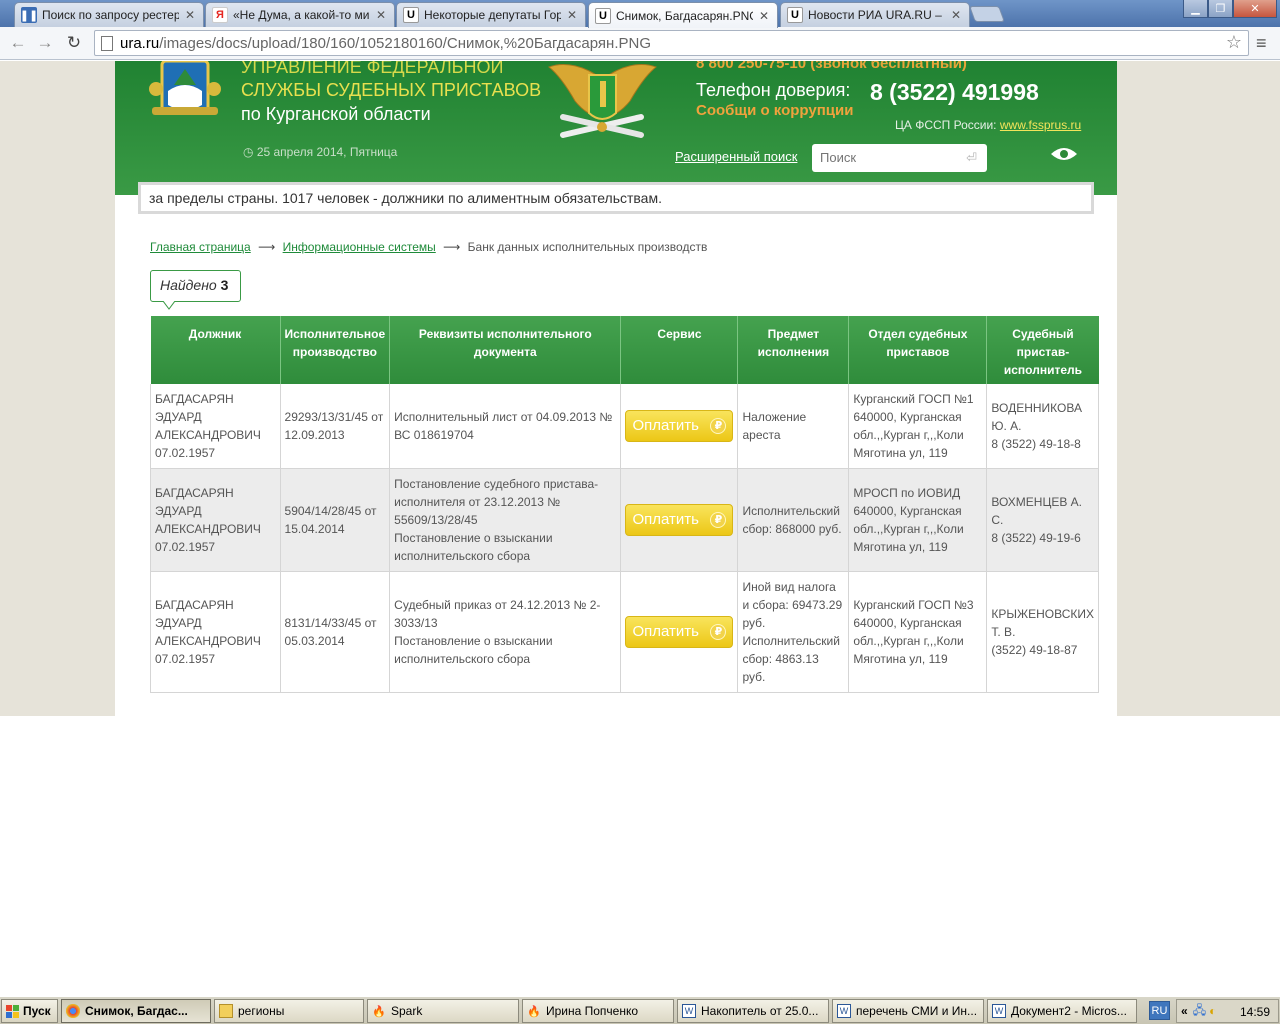  What do you see at coordinates (1036, 444) in the screenshot?
I see `bailiff-phone: 8 (3522) 49-18-8` at bounding box center [1036, 444].